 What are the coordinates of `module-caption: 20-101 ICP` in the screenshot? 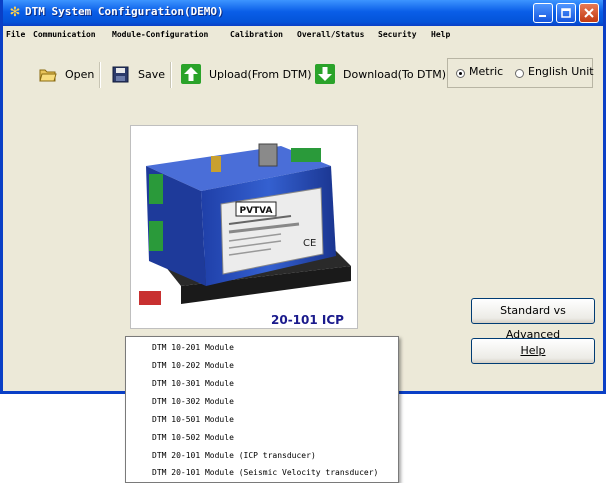 It's located at (307, 320).